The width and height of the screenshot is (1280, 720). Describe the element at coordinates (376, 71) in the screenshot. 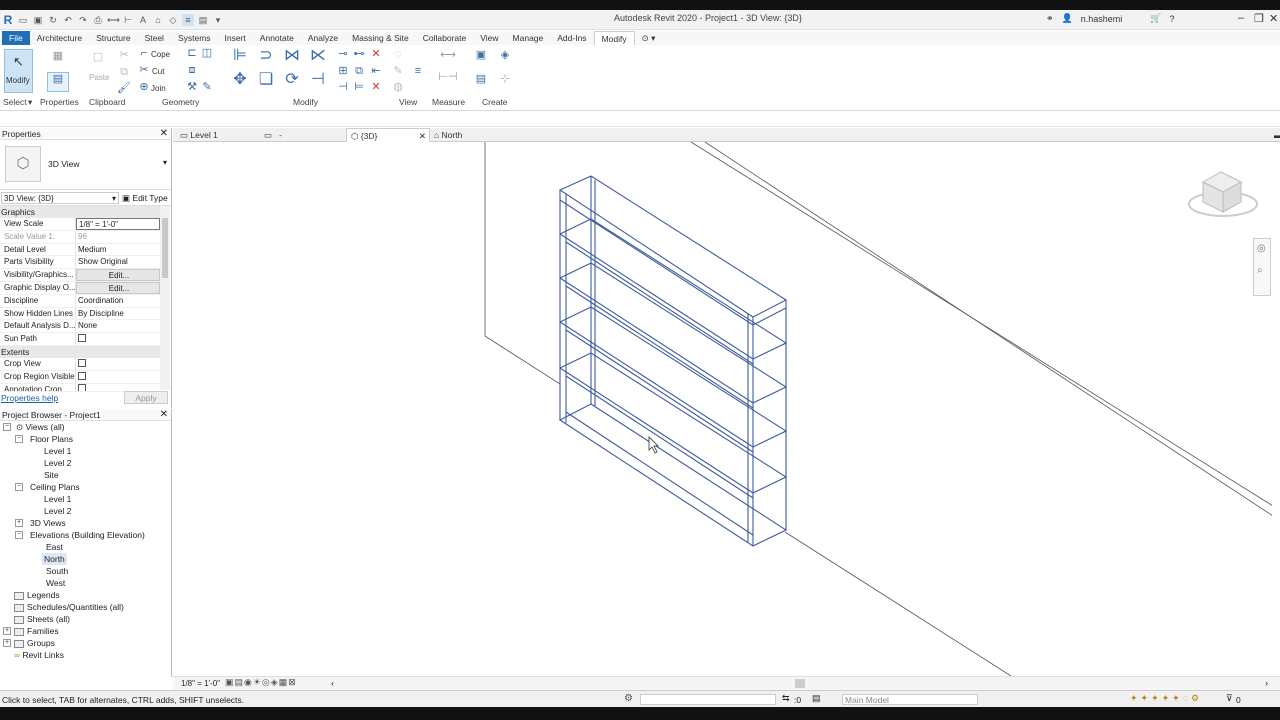

I see `pin-icon: ⇤` at that location.